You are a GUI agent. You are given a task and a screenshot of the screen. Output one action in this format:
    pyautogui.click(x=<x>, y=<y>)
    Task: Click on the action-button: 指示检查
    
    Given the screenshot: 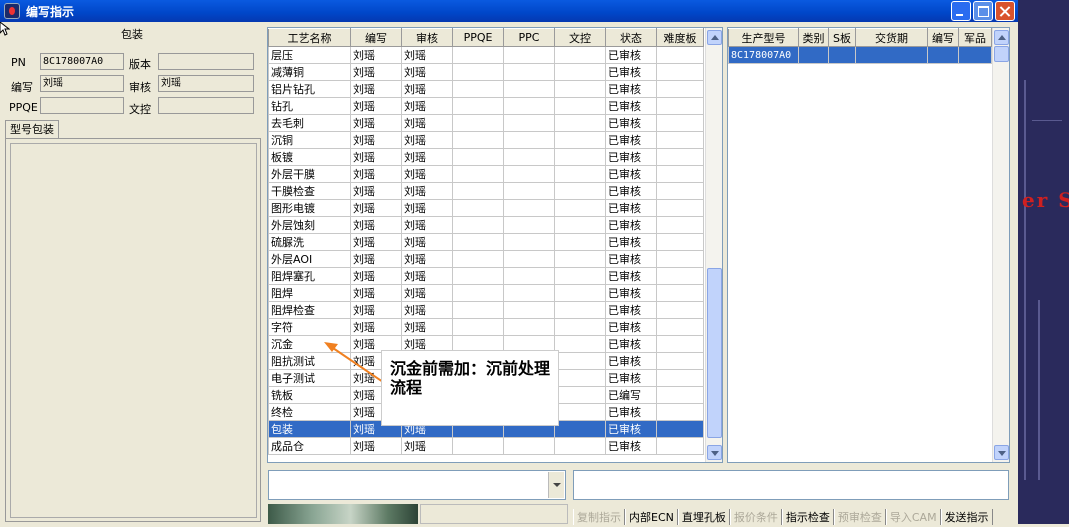 What is the action you would take?
    pyautogui.click(x=807, y=517)
    